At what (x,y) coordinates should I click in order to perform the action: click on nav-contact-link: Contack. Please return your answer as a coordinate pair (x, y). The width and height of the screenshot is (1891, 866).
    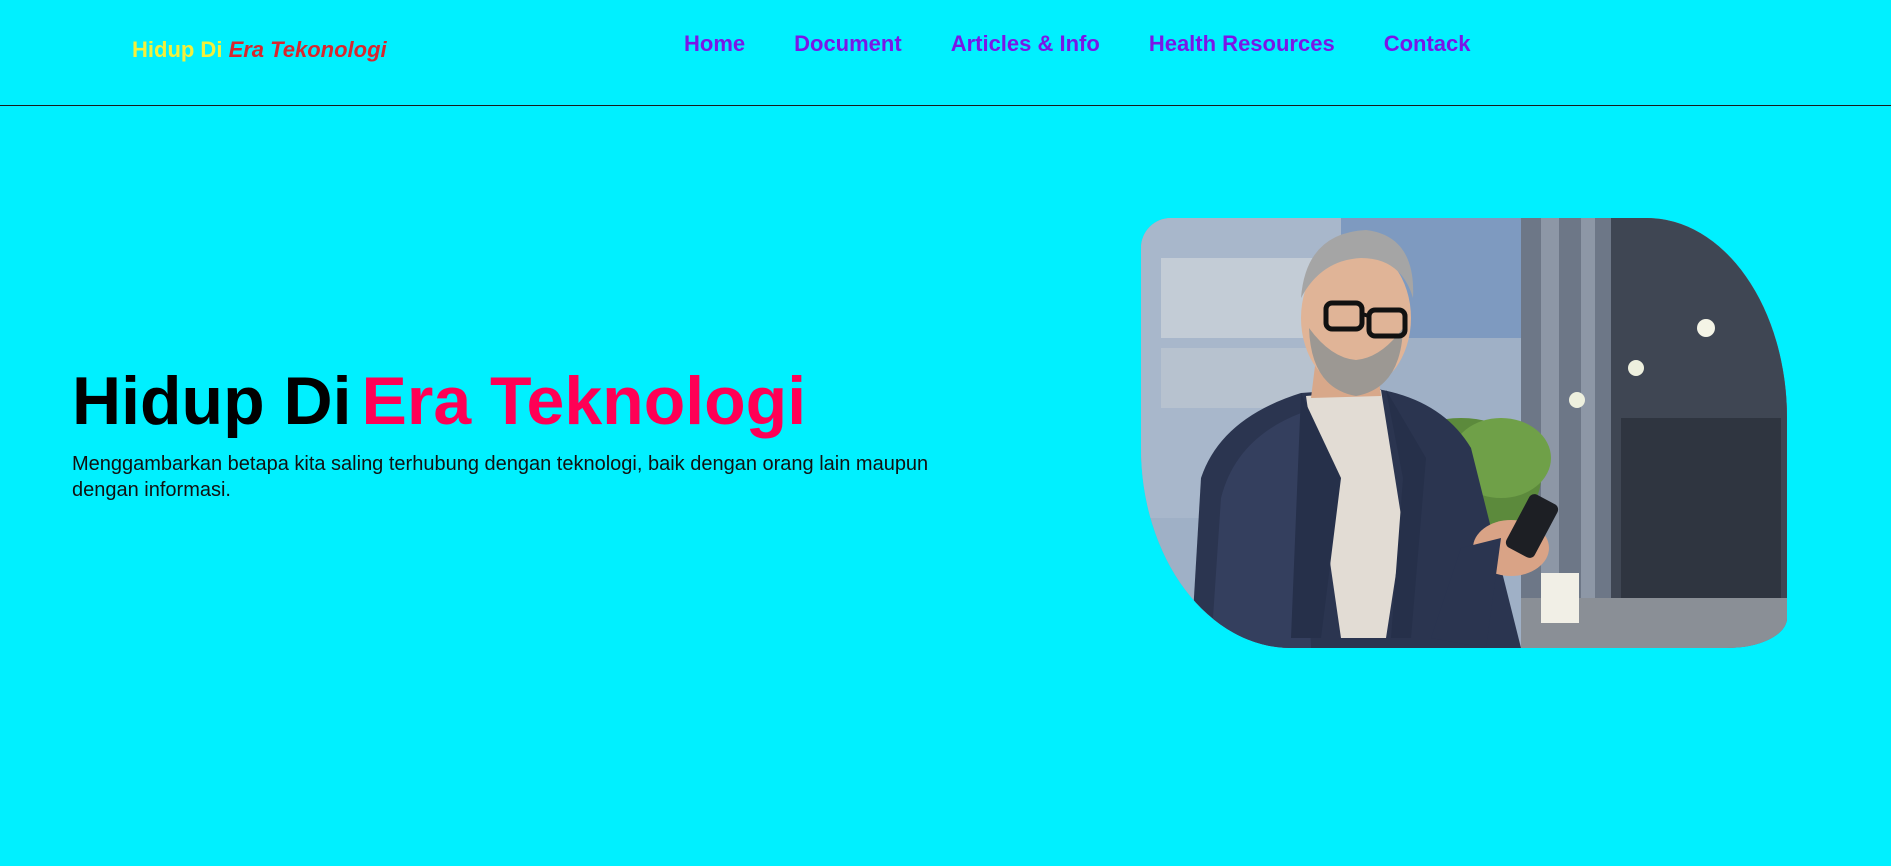
    Looking at the image, I should click on (1427, 44).